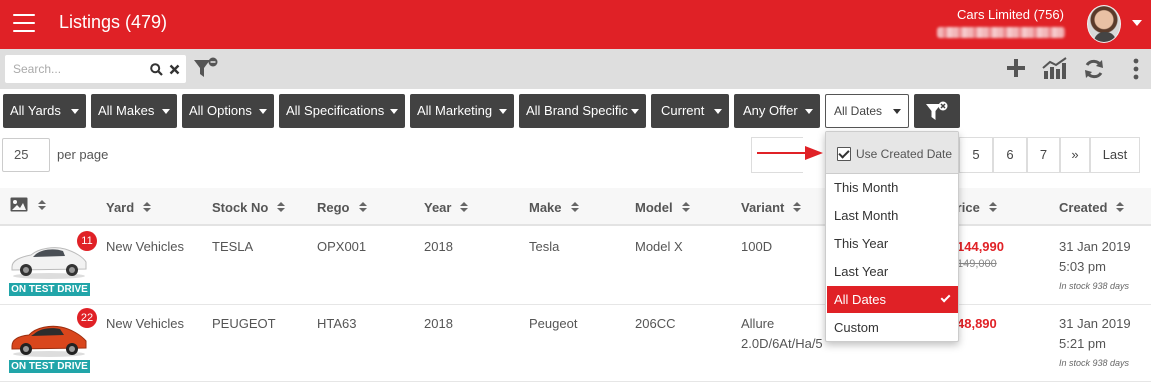 The width and height of the screenshot is (1151, 382). Describe the element at coordinates (937, 111) in the screenshot. I see `clear-filters-button` at that location.